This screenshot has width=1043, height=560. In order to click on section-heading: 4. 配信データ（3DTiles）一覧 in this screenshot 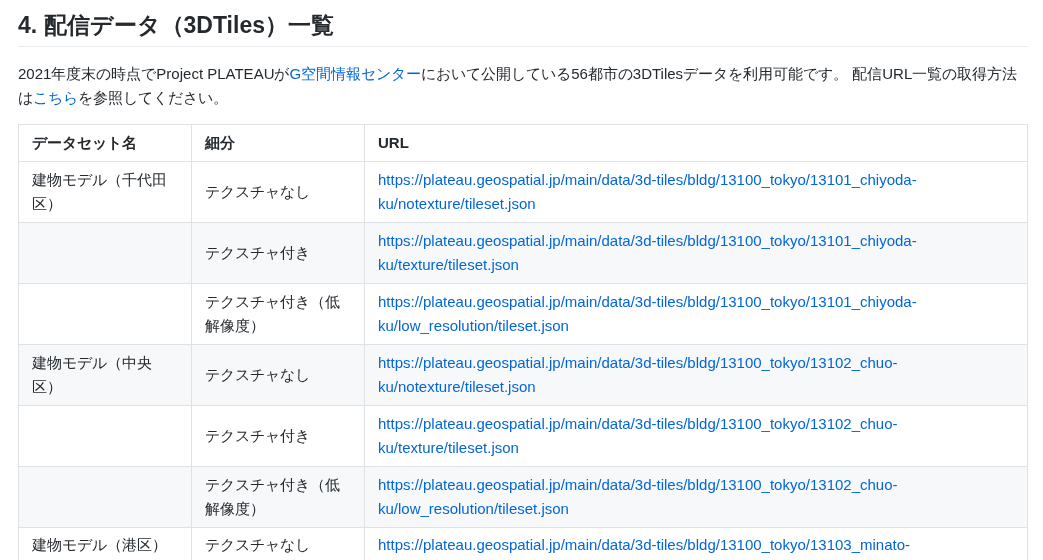, I will do `click(523, 23)`.